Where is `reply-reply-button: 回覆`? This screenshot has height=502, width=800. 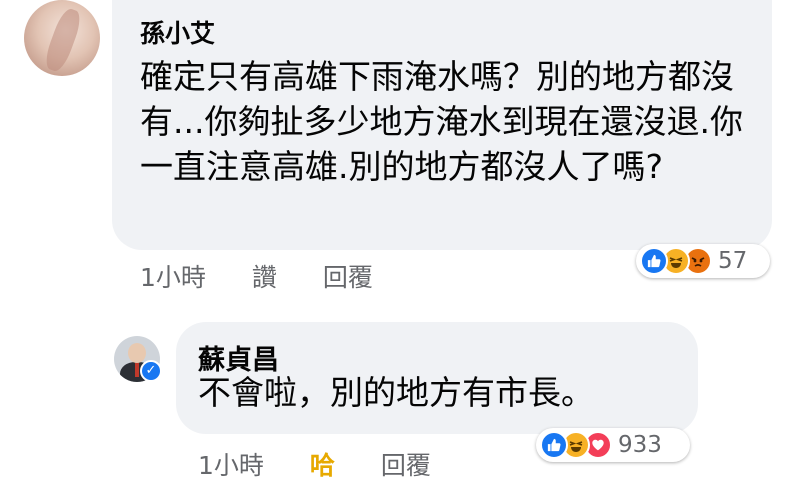
reply-reply-button: 回覆 is located at coordinates (406, 464).